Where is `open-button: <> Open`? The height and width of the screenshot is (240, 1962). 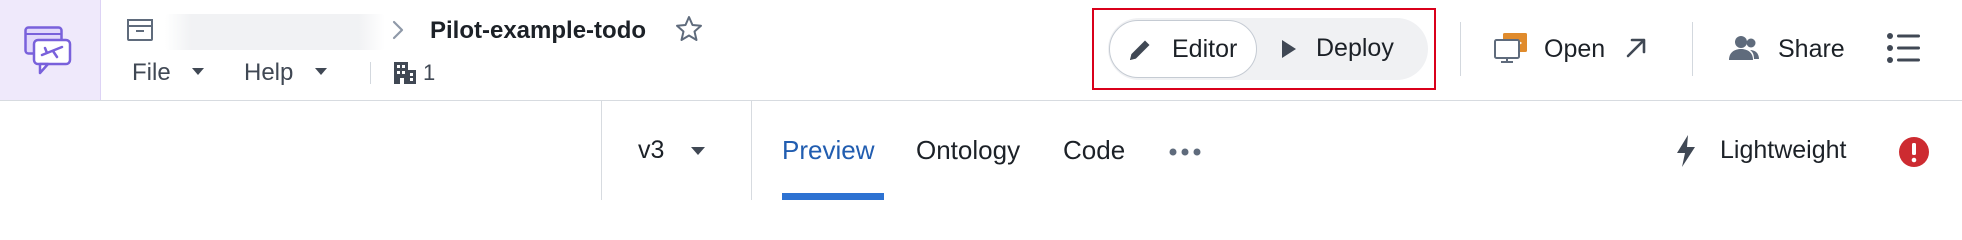
open-button: <> Open is located at coordinates (1574, 49).